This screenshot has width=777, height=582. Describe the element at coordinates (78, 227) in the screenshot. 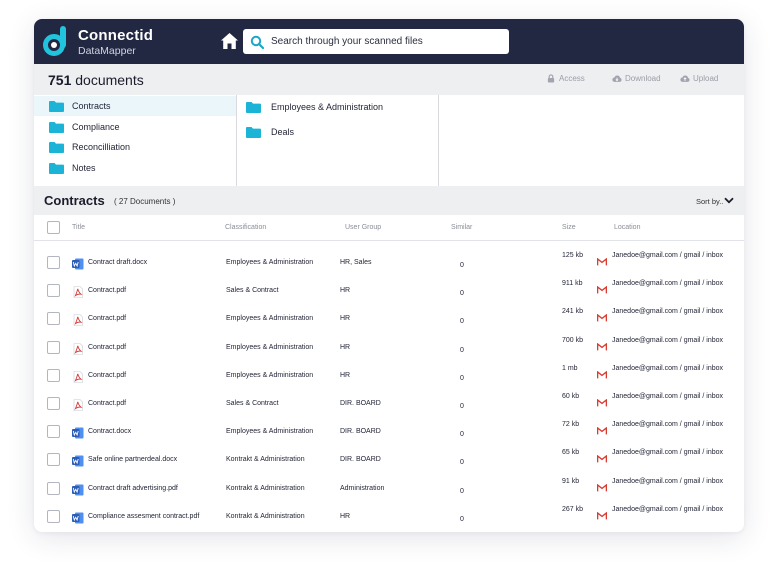

I see `column-header-title: Title` at that location.